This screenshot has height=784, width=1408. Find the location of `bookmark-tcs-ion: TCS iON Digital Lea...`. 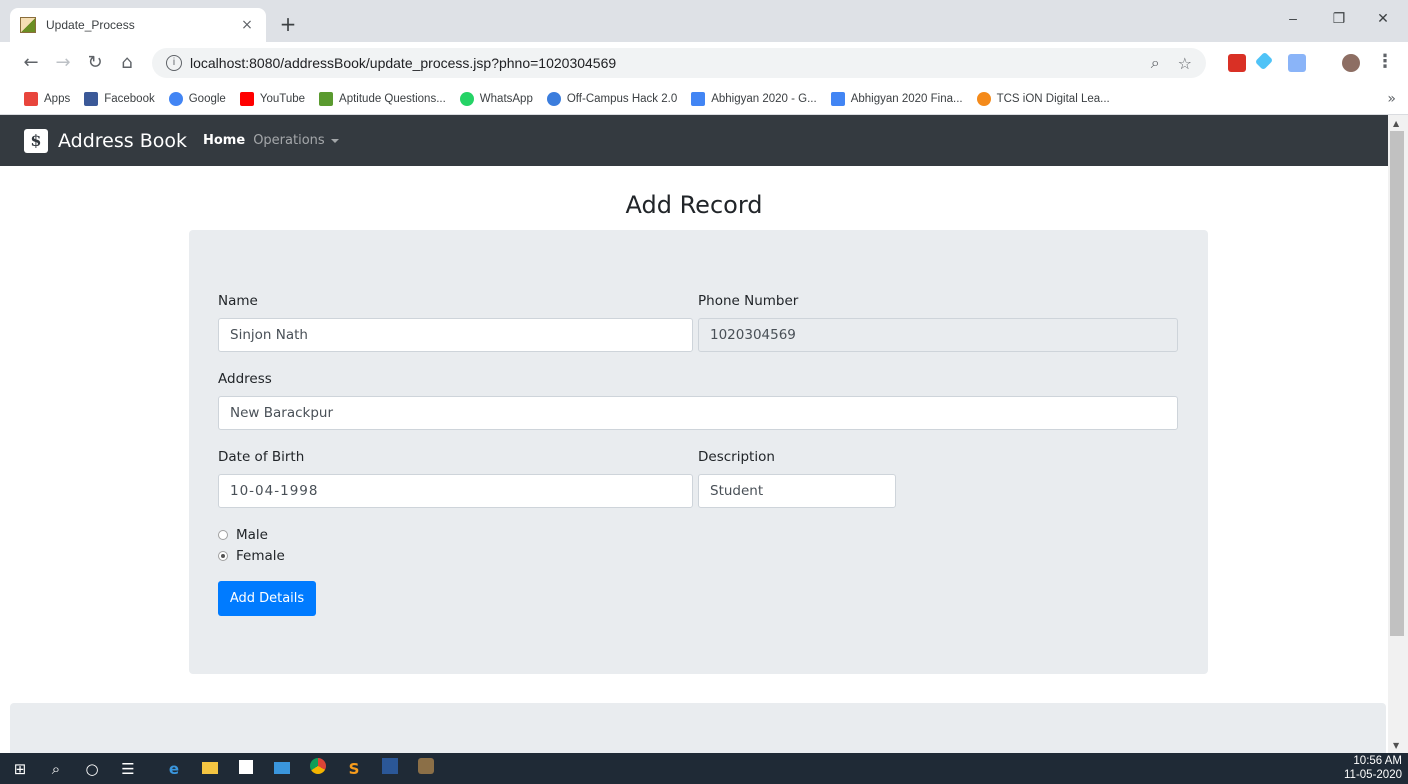

bookmark-tcs-ion: TCS iON Digital Lea... is located at coordinates (1043, 99).